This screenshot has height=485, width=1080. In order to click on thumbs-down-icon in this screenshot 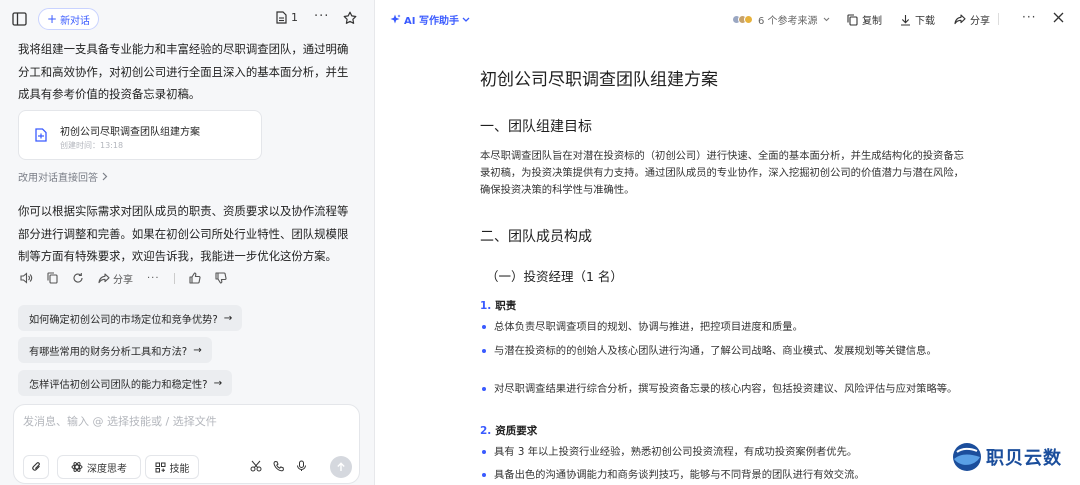, I will do `click(220, 278)`.